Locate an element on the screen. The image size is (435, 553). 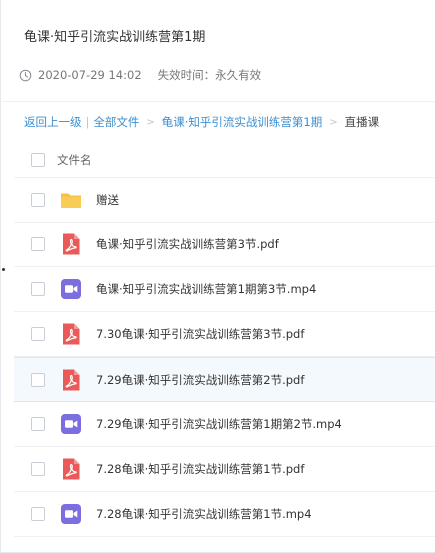
filename-column-header: 文件名 is located at coordinates (74, 159).